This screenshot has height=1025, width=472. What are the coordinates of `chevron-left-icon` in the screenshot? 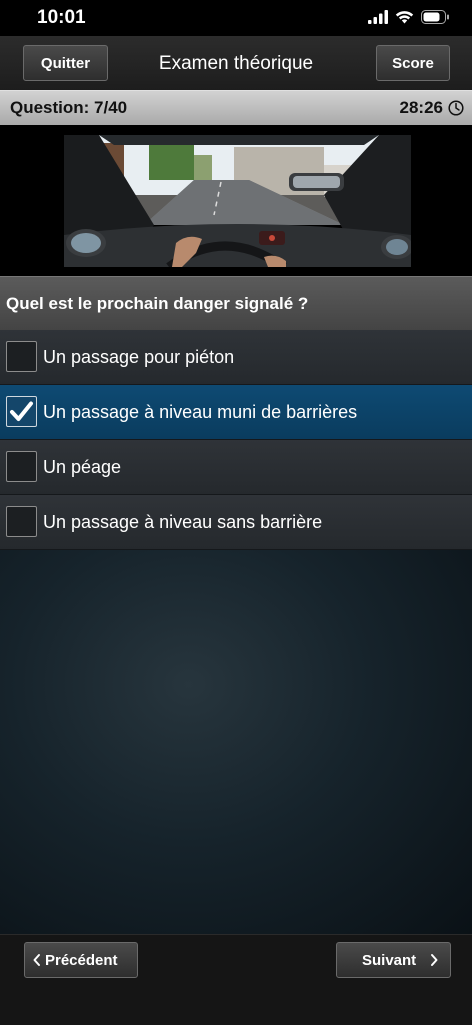 It's located at (36, 960).